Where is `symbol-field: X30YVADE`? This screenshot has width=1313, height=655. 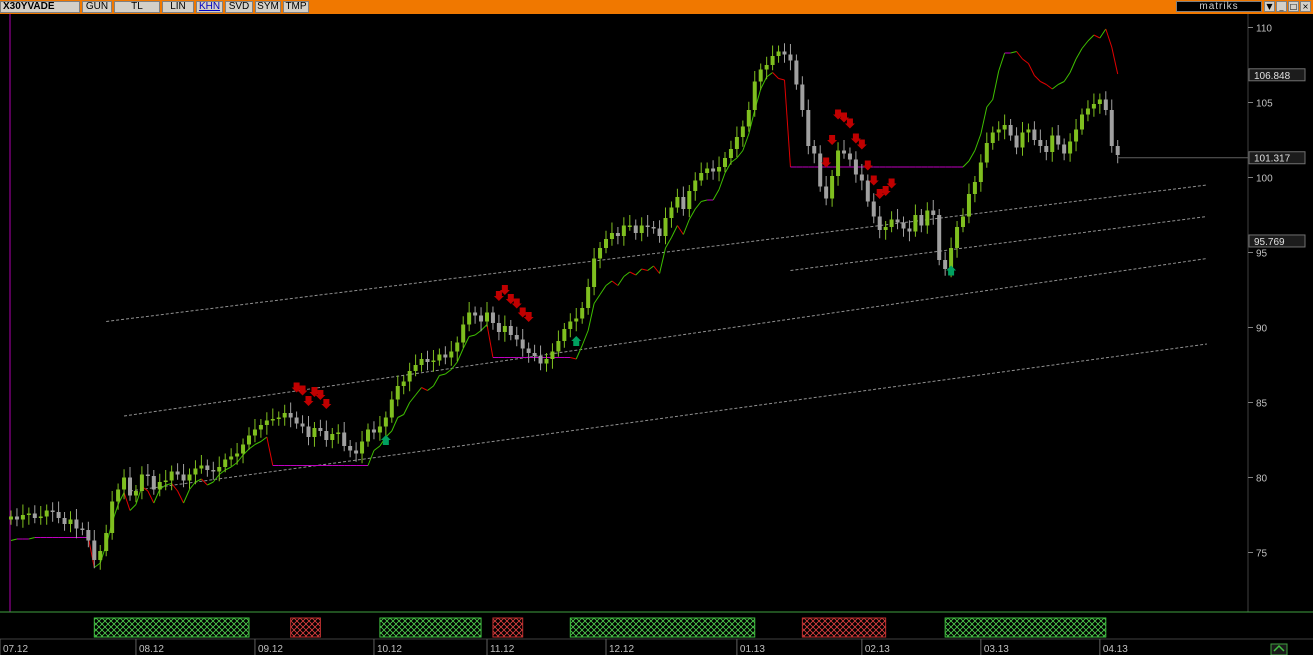 symbol-field: X30YVADE is located at coordinates (40, 7).